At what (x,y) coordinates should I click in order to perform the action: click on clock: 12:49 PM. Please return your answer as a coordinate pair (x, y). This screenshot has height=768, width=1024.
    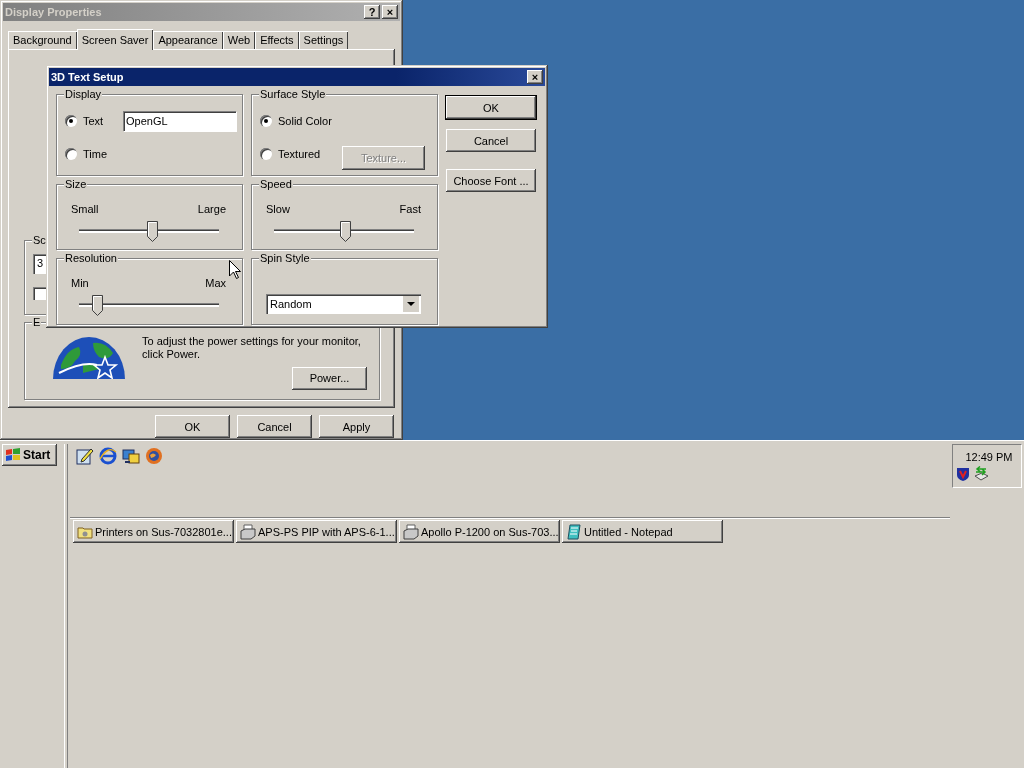
    Looking at the image, I should click on (989, 457).